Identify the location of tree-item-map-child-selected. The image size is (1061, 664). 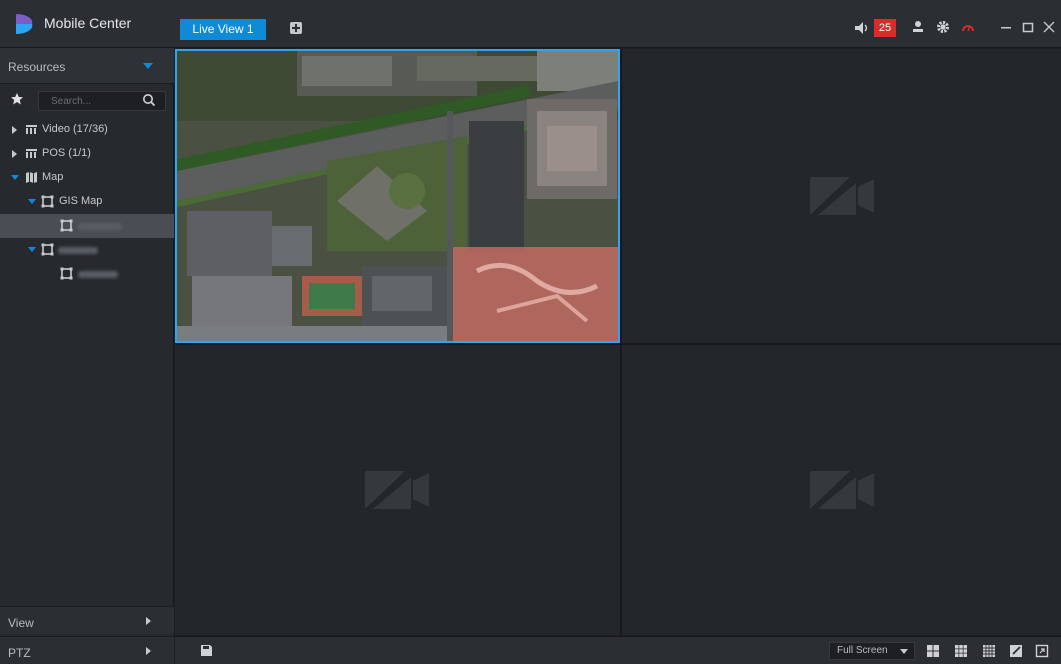
(87, 226).